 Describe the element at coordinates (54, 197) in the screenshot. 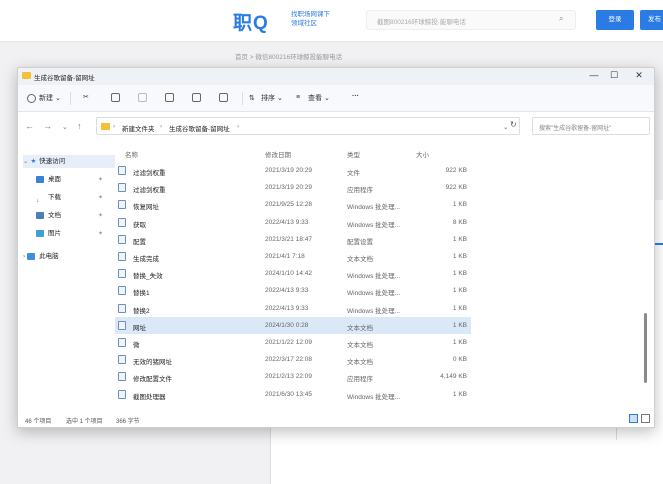

I see `sidebar-item-label: 下载` at that location.